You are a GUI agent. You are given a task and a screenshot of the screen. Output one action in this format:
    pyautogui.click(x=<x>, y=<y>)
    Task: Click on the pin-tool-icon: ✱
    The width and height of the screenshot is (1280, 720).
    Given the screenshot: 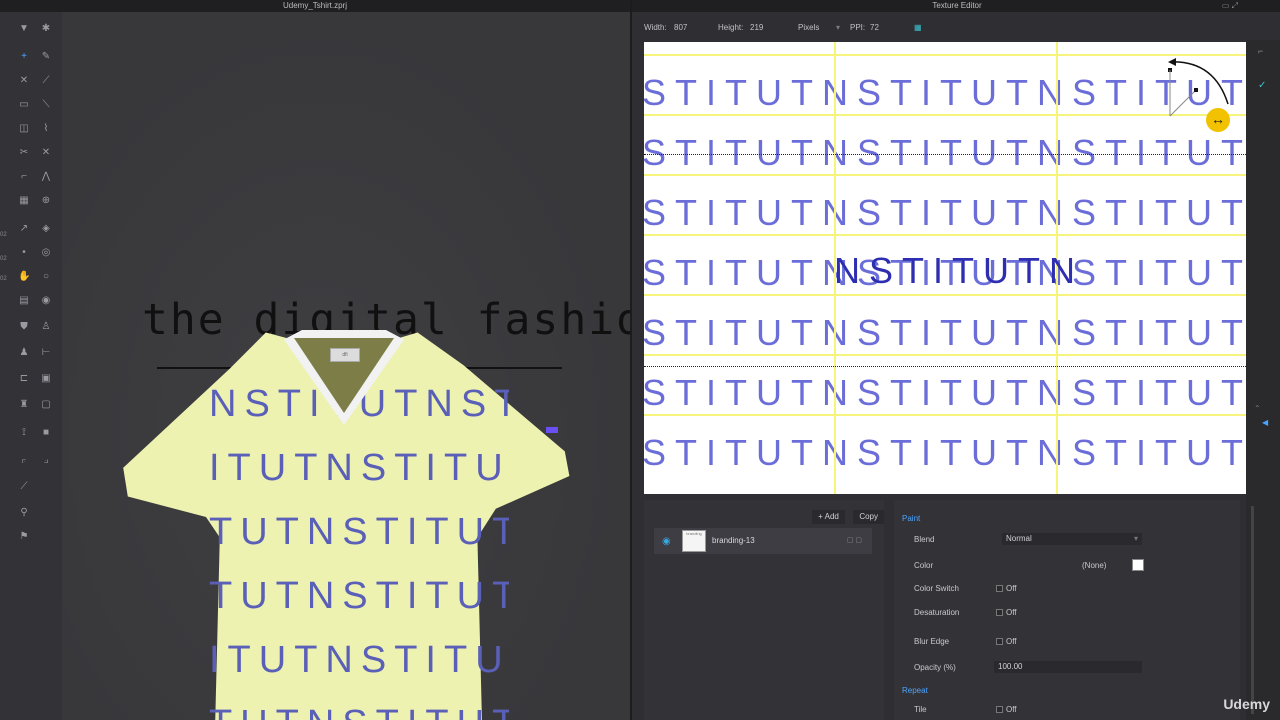 What is the action you would take?
    pyautogui.click(x=46, y=29)
    